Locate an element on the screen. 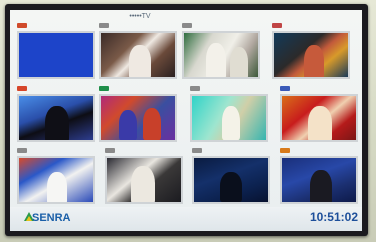 The width and height of the screenshot is (376, 242). header-title: •••••TV is located at coordinates (140, 16).